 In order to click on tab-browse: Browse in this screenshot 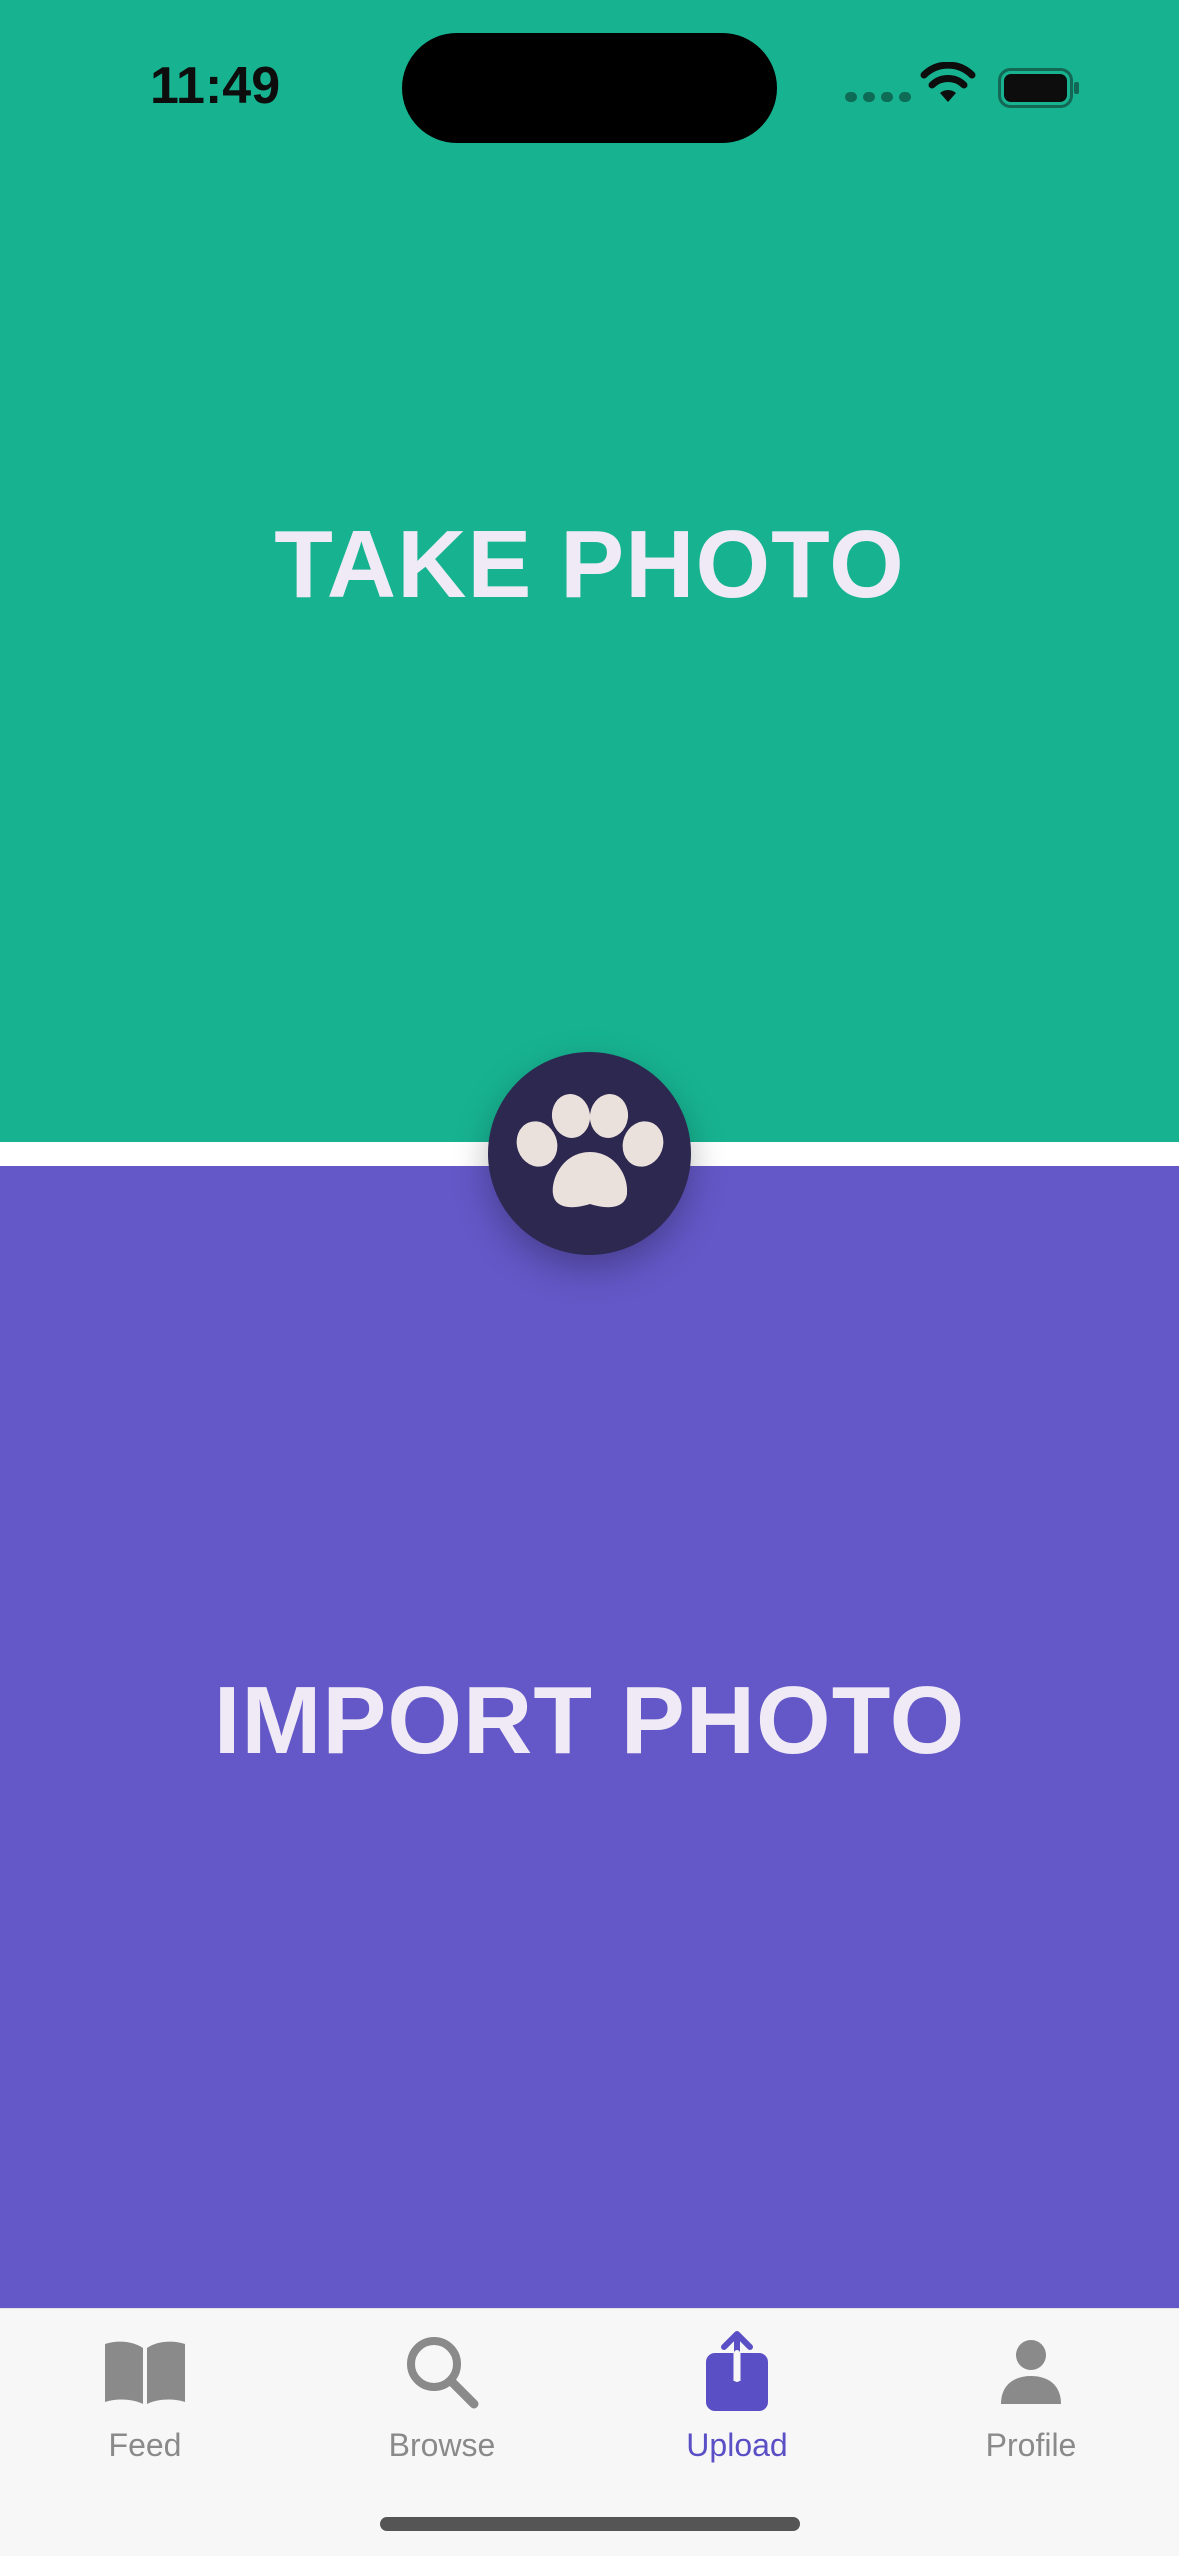, I will do `click(442, 2394)`.